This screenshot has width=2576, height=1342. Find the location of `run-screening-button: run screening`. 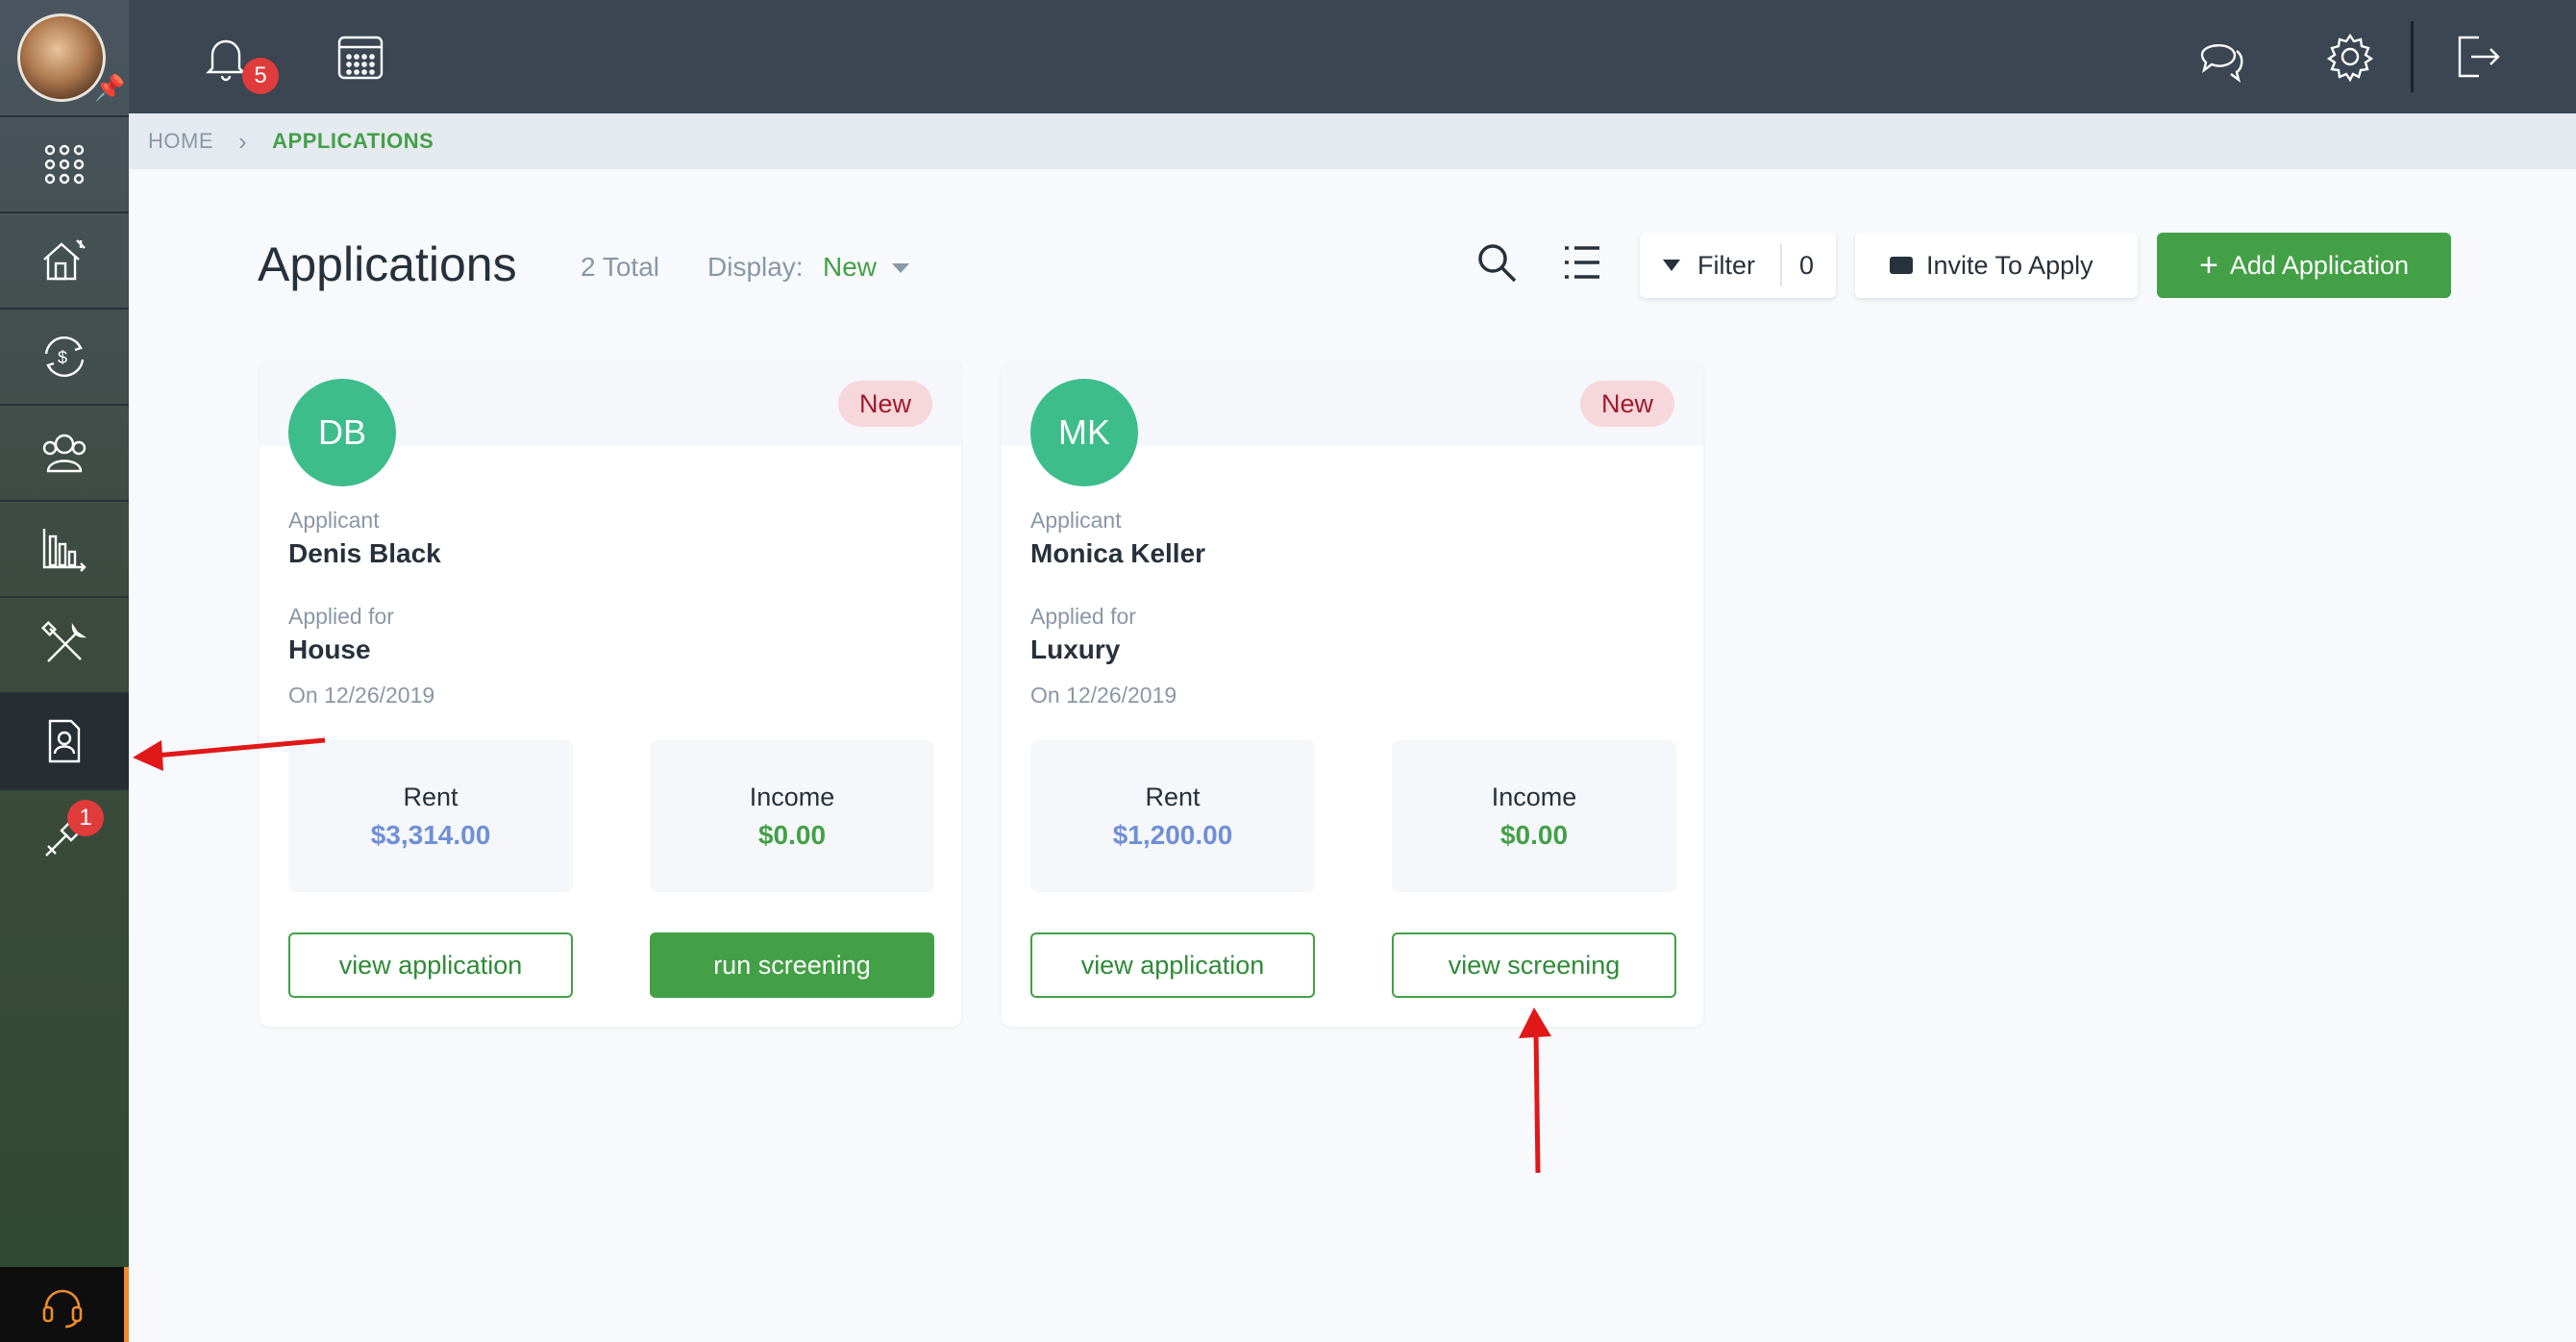

run-screening-button: run screening is located at coordinates (792, 965).